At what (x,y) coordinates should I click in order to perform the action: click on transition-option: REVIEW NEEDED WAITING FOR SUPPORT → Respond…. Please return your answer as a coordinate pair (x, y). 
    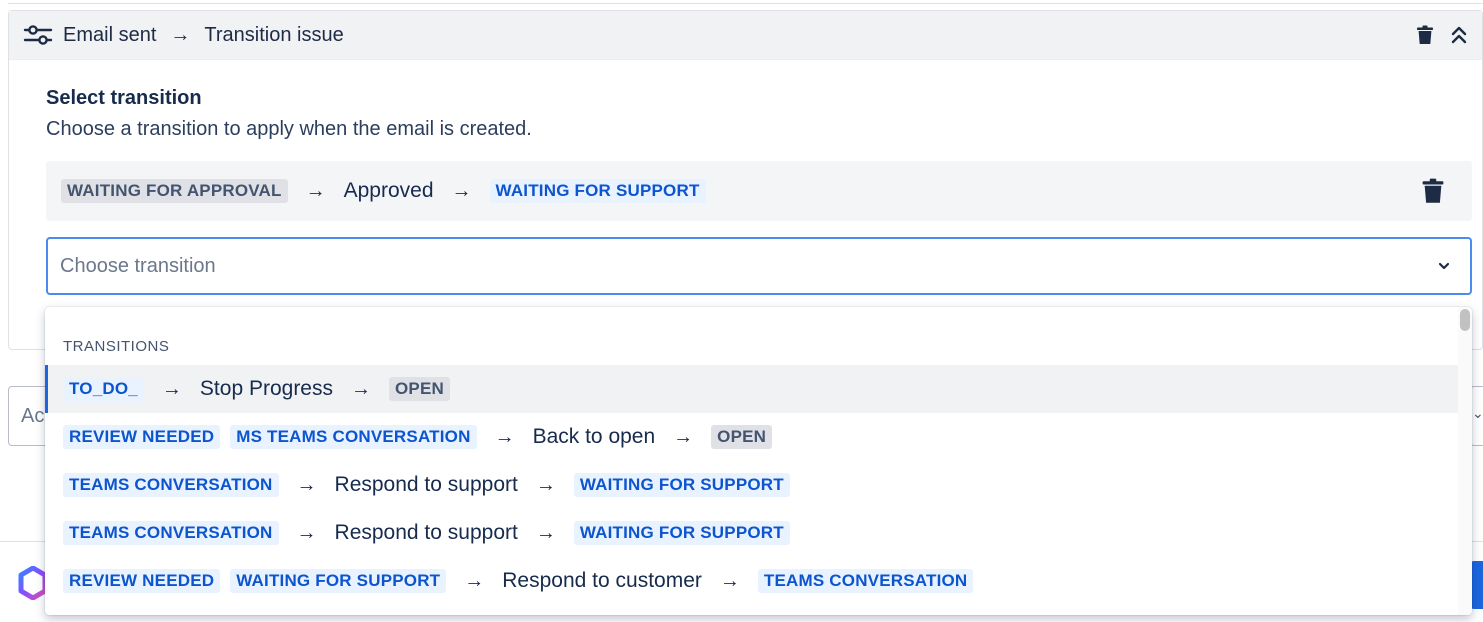
    Looking at the image, I should click on (752, 581).